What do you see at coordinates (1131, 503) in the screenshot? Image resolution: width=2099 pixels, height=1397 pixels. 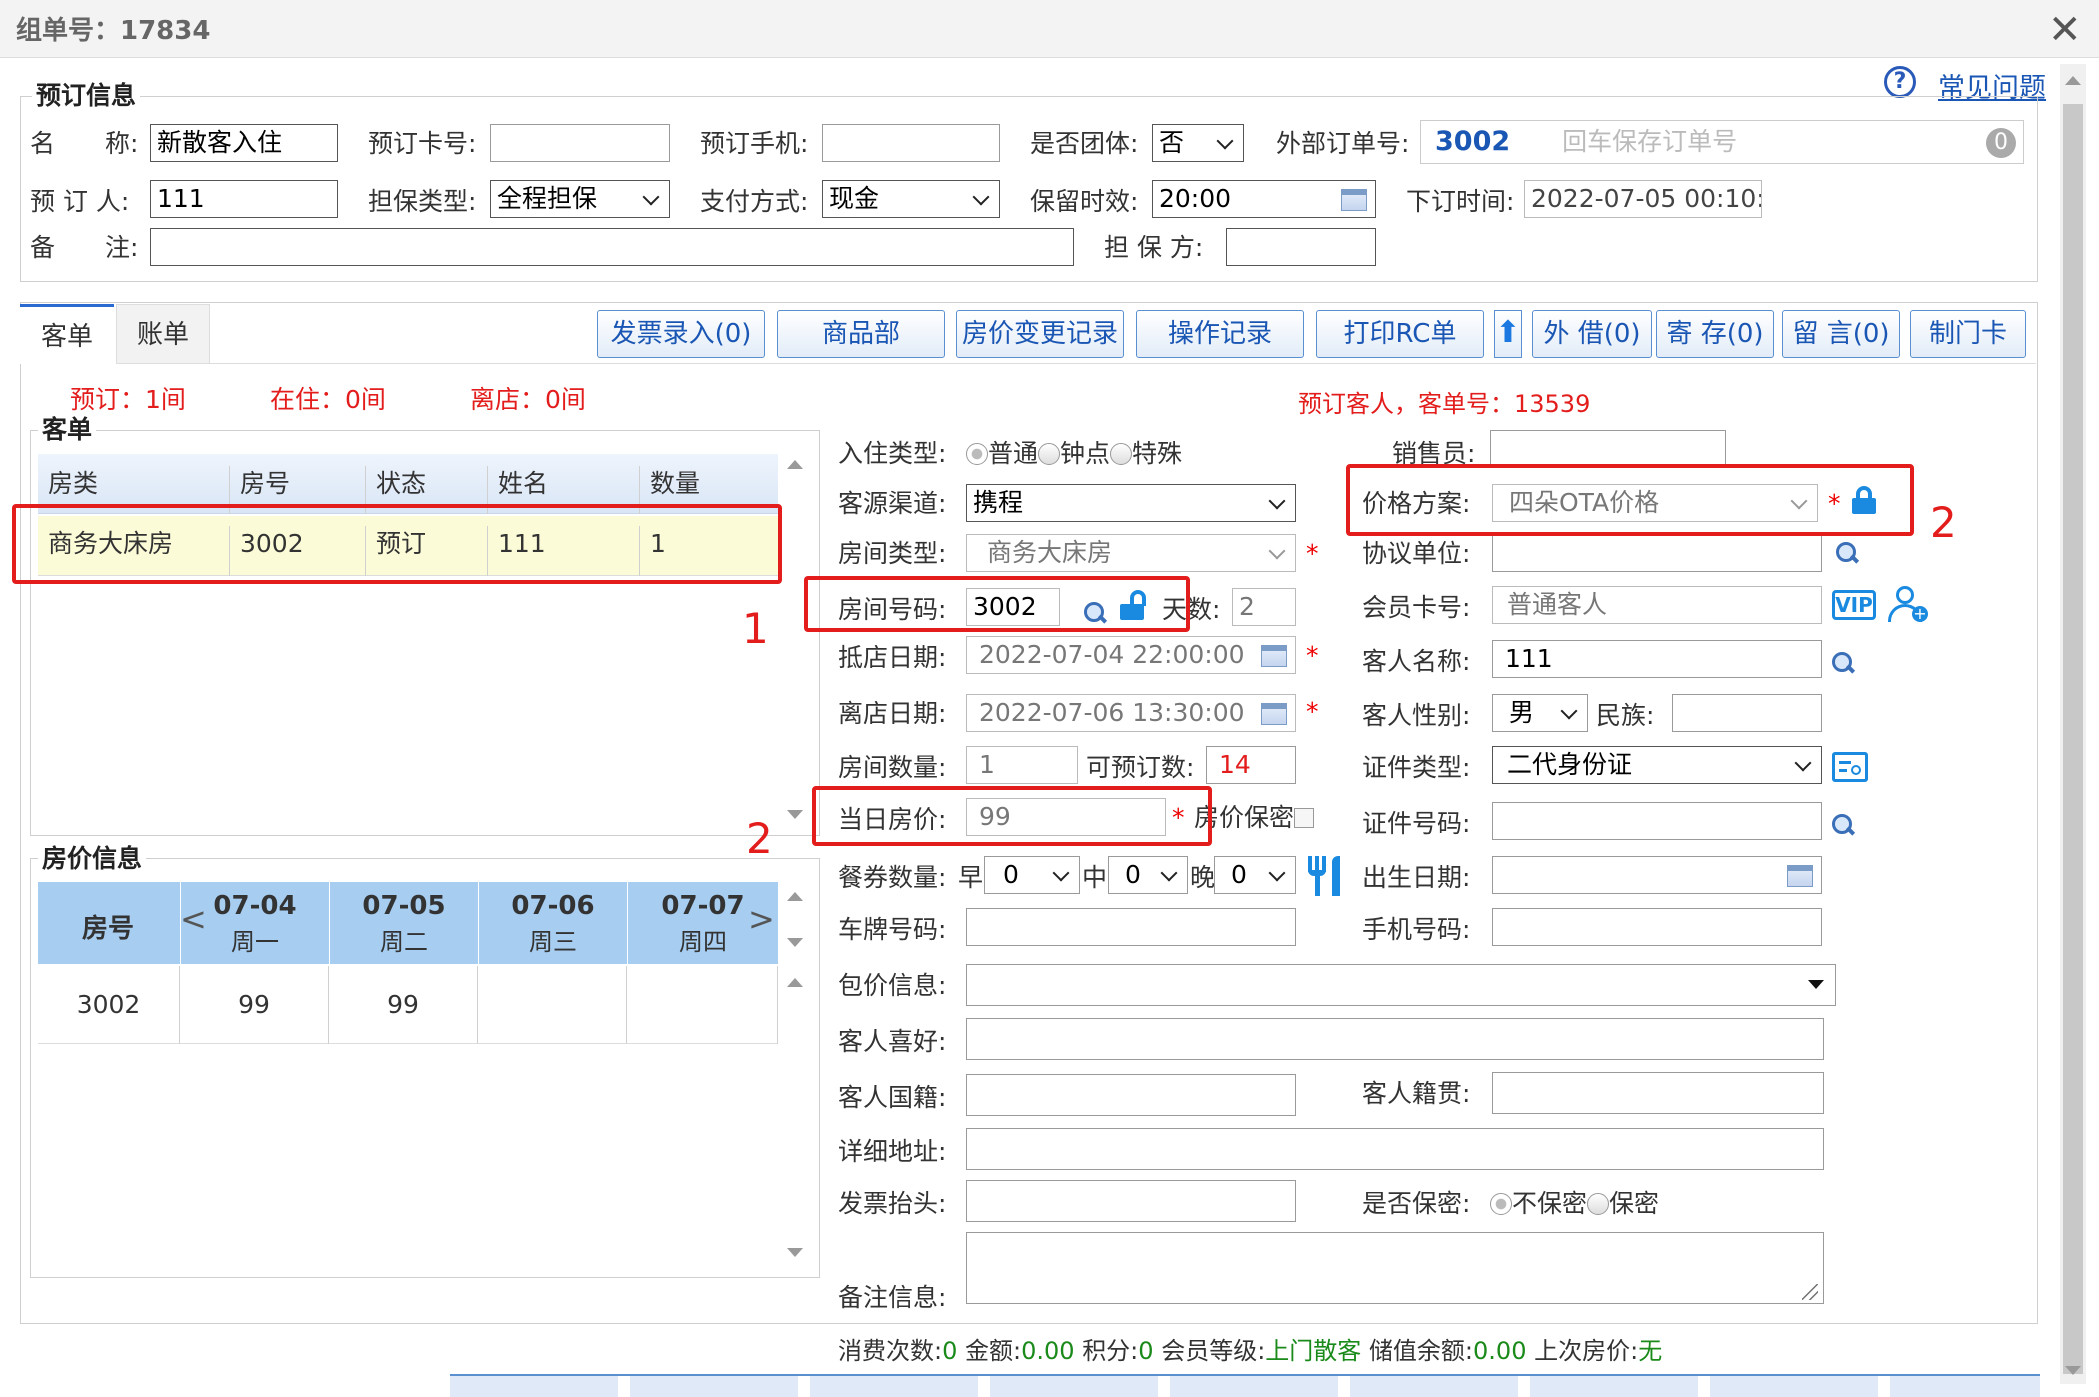 I see `channel-select: 携程` at bounding box center [1131, 503].